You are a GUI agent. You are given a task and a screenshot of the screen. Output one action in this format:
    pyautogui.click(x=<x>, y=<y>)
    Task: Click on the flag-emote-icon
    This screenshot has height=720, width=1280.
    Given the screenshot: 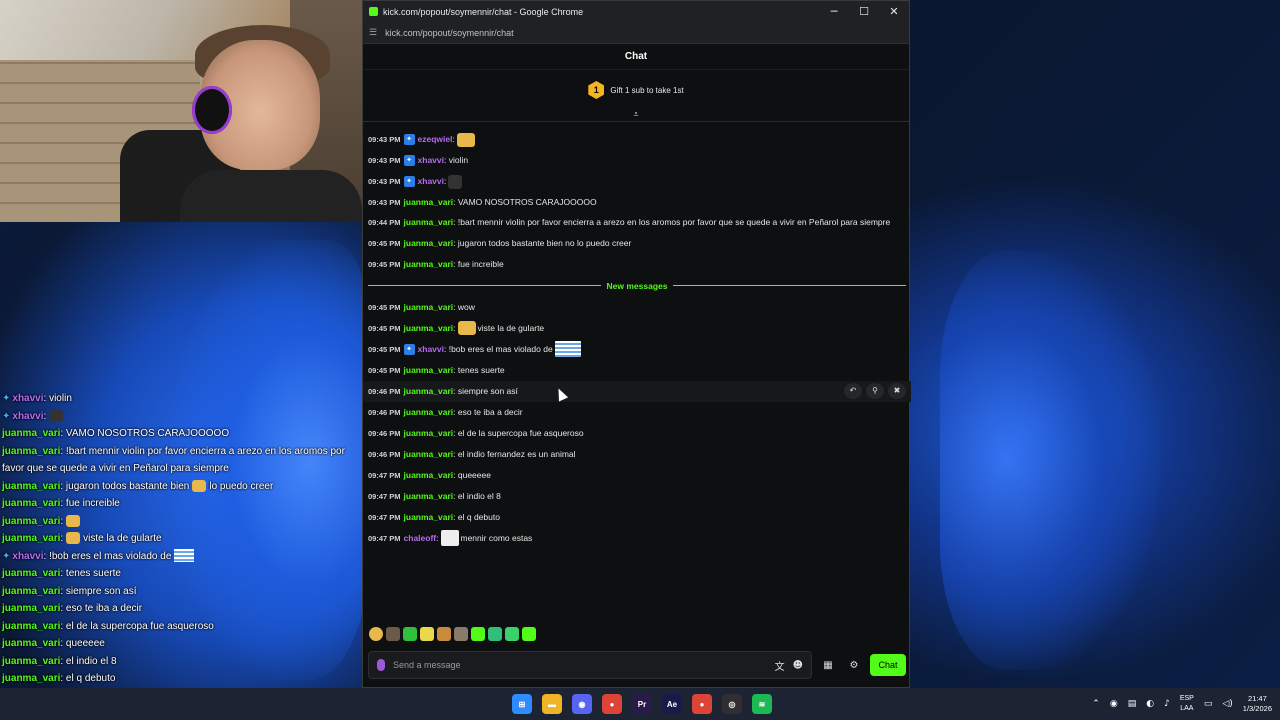 What is the action you would take?
    pyautogui.click(x=184, y=556)
    